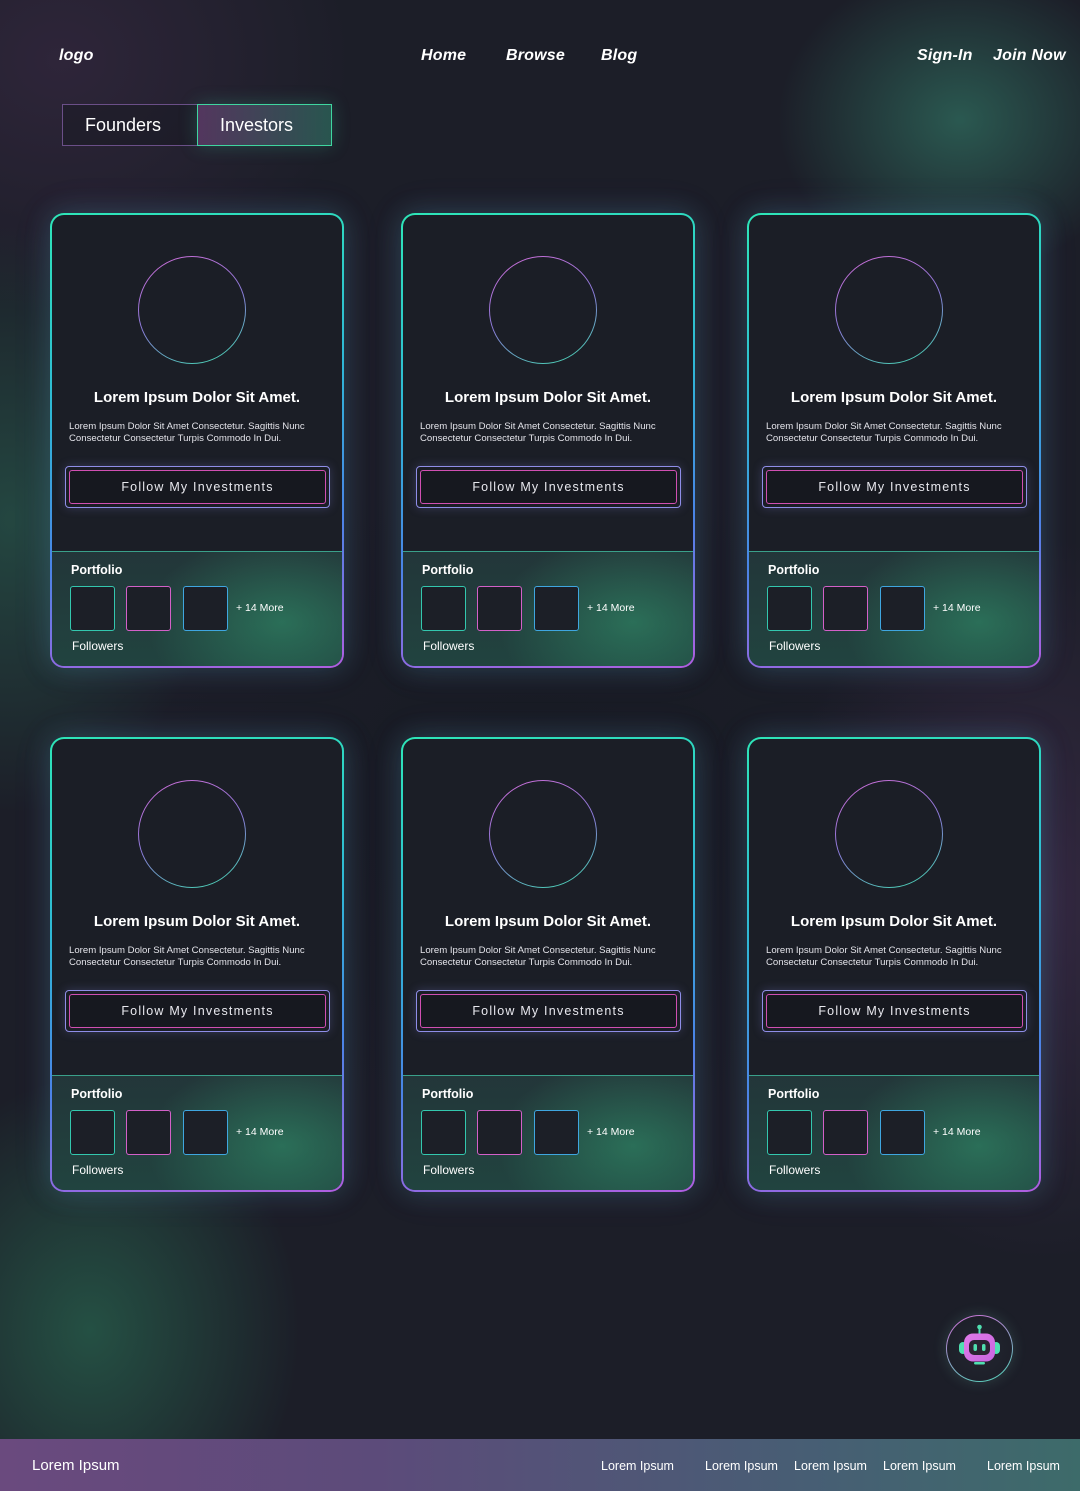 The image size is (1080, 1491). I want to click on robot-icon, so click(979, 1344).